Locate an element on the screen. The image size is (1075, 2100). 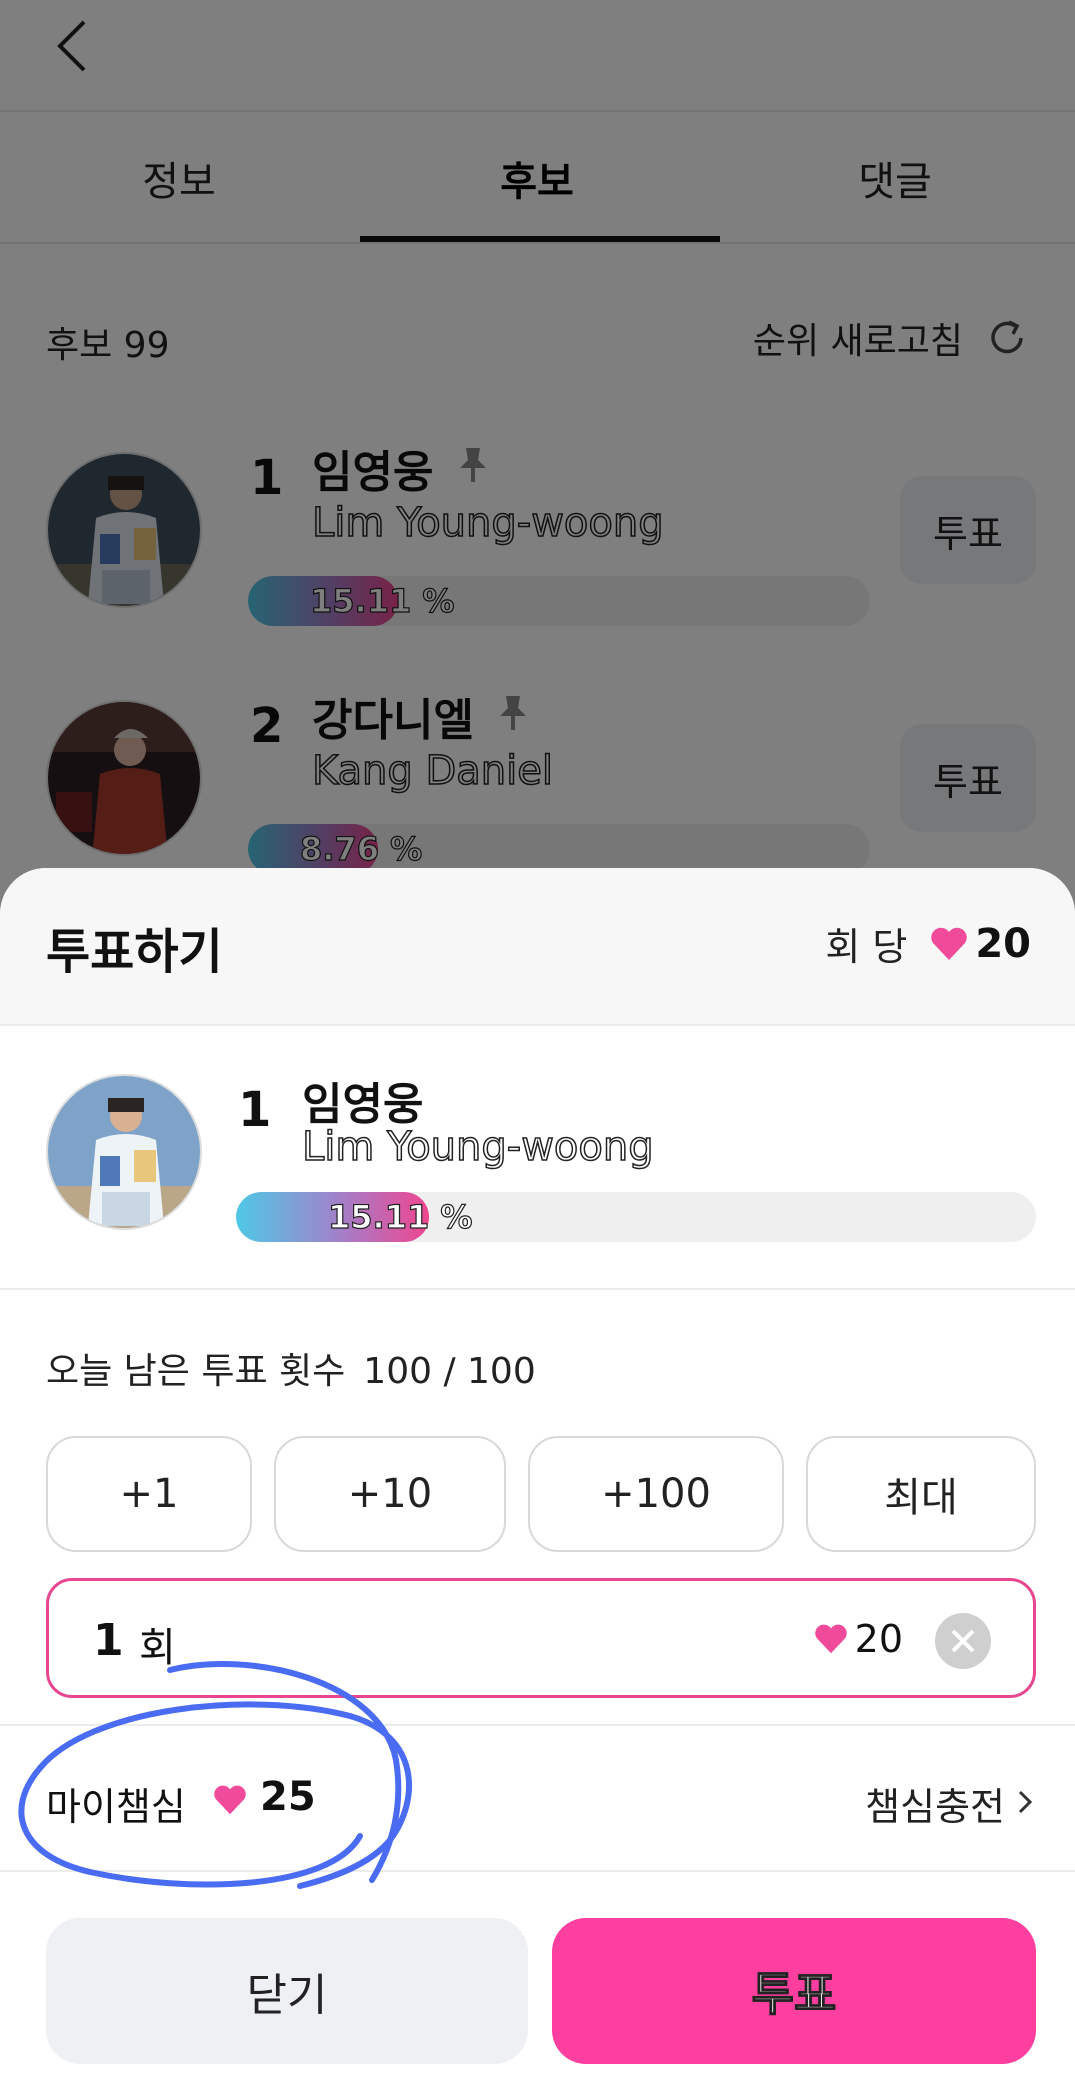
add-10-button: +10 is located at coordinates (390, 1494).